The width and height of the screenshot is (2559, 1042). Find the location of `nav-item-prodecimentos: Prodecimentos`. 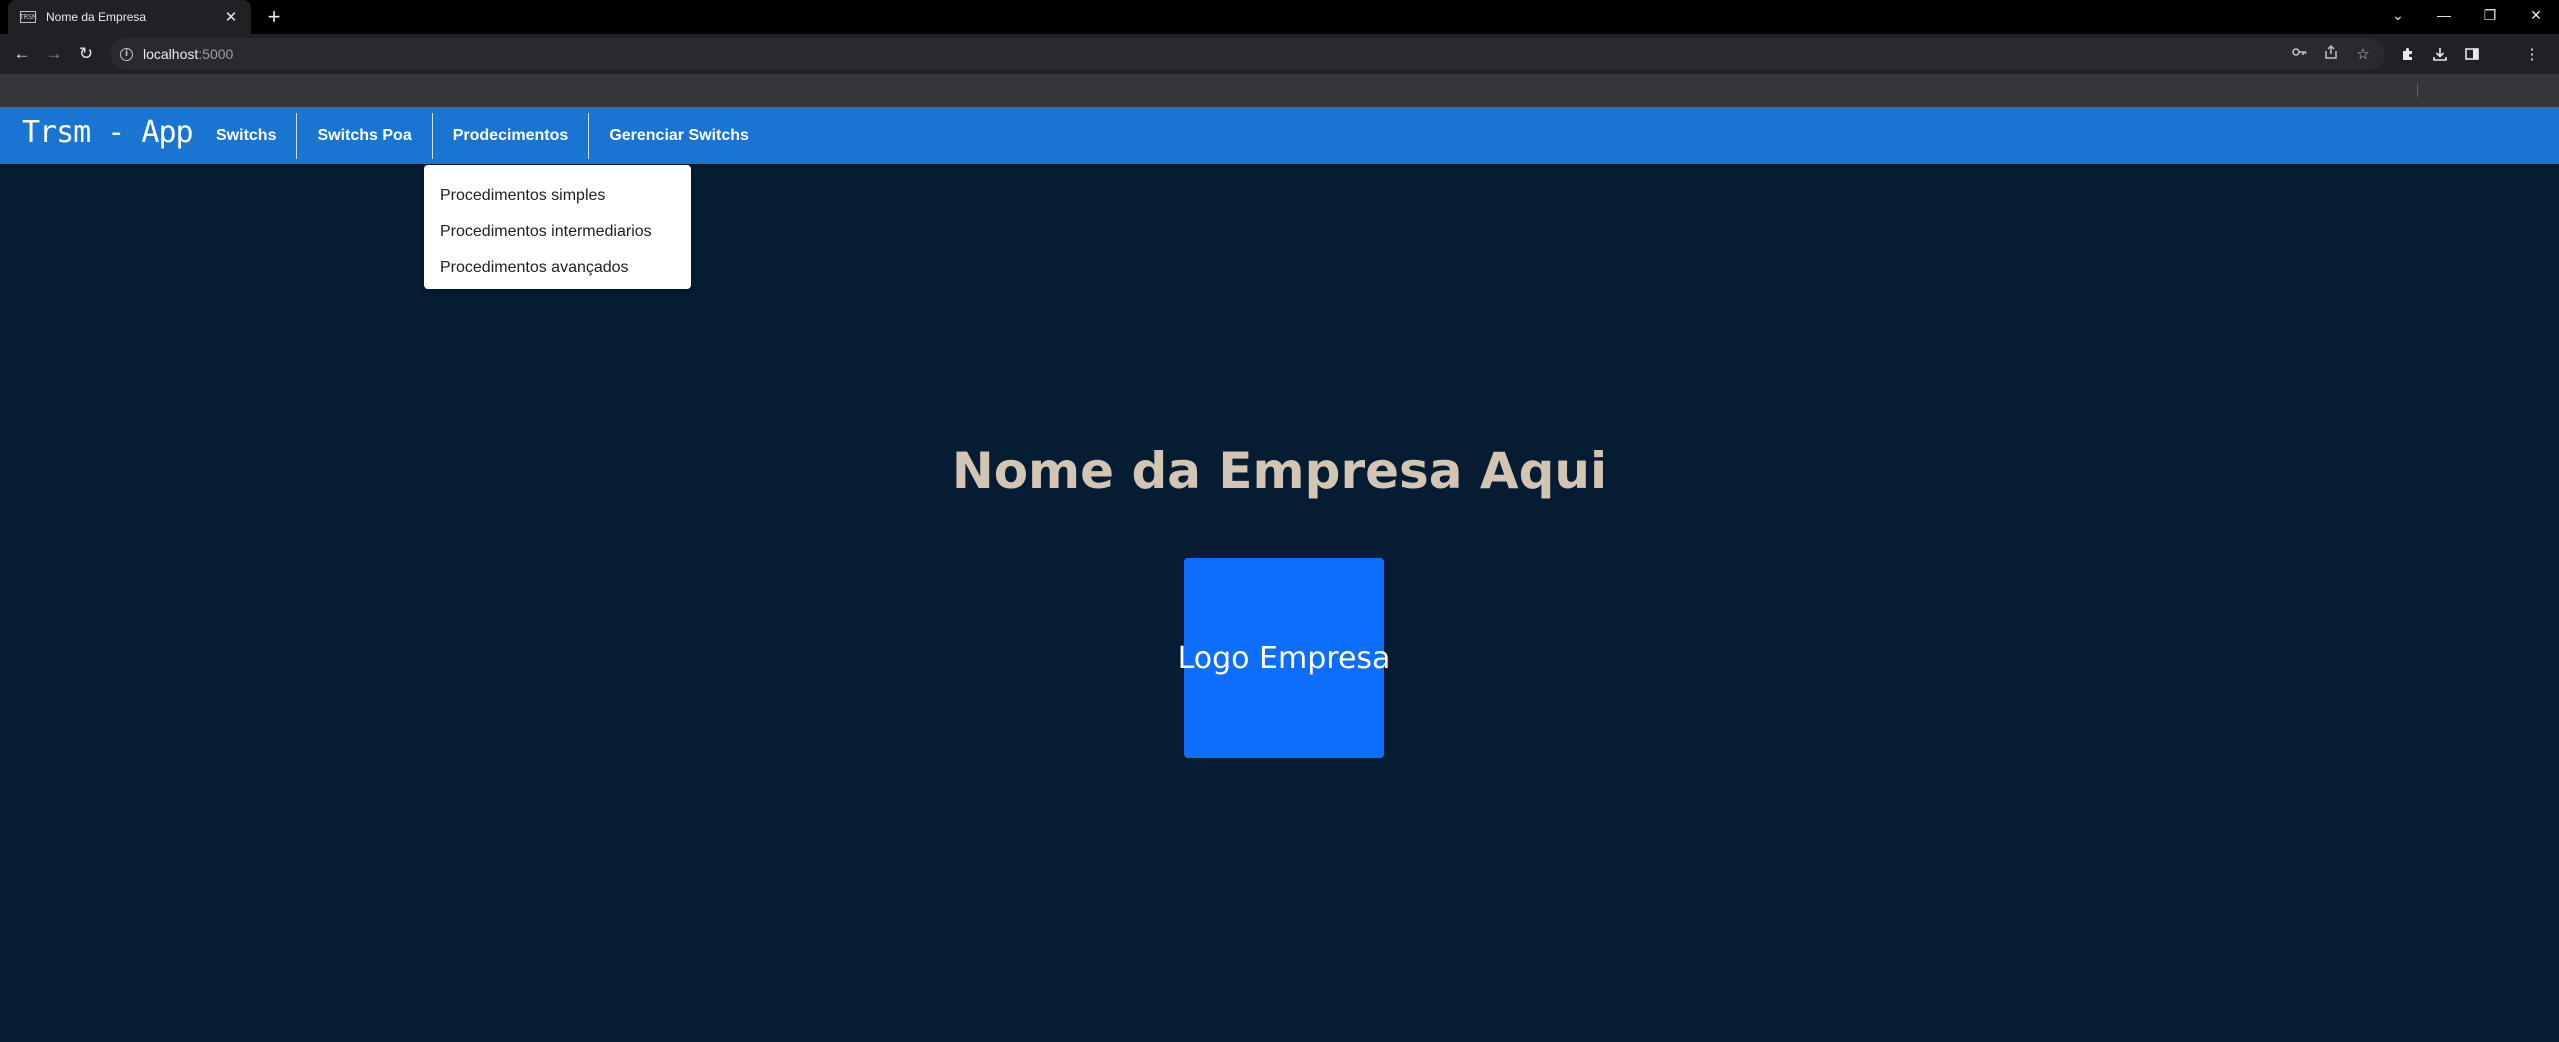

nav-item-prodecimentos: Prodecimentos is located at coordinates (511, 135).